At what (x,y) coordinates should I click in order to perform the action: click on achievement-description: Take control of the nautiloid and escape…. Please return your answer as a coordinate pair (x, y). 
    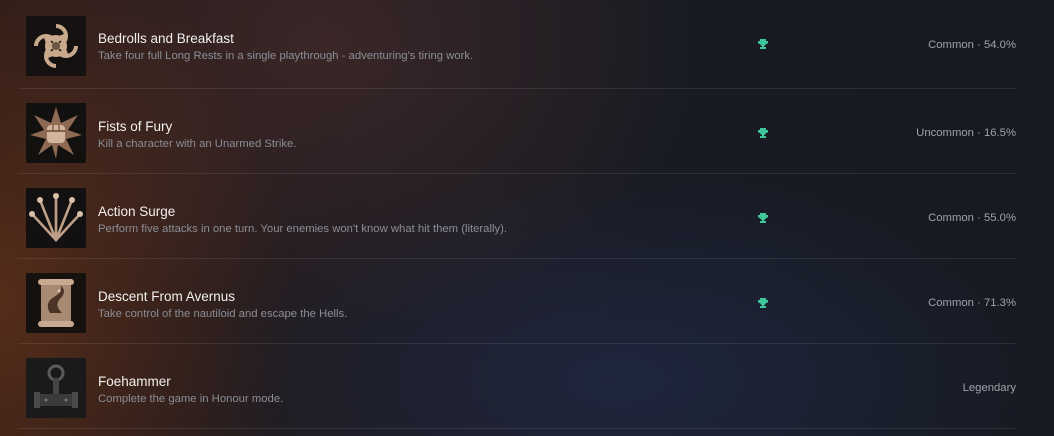
    Looking at the image, I should click on (223, 314).